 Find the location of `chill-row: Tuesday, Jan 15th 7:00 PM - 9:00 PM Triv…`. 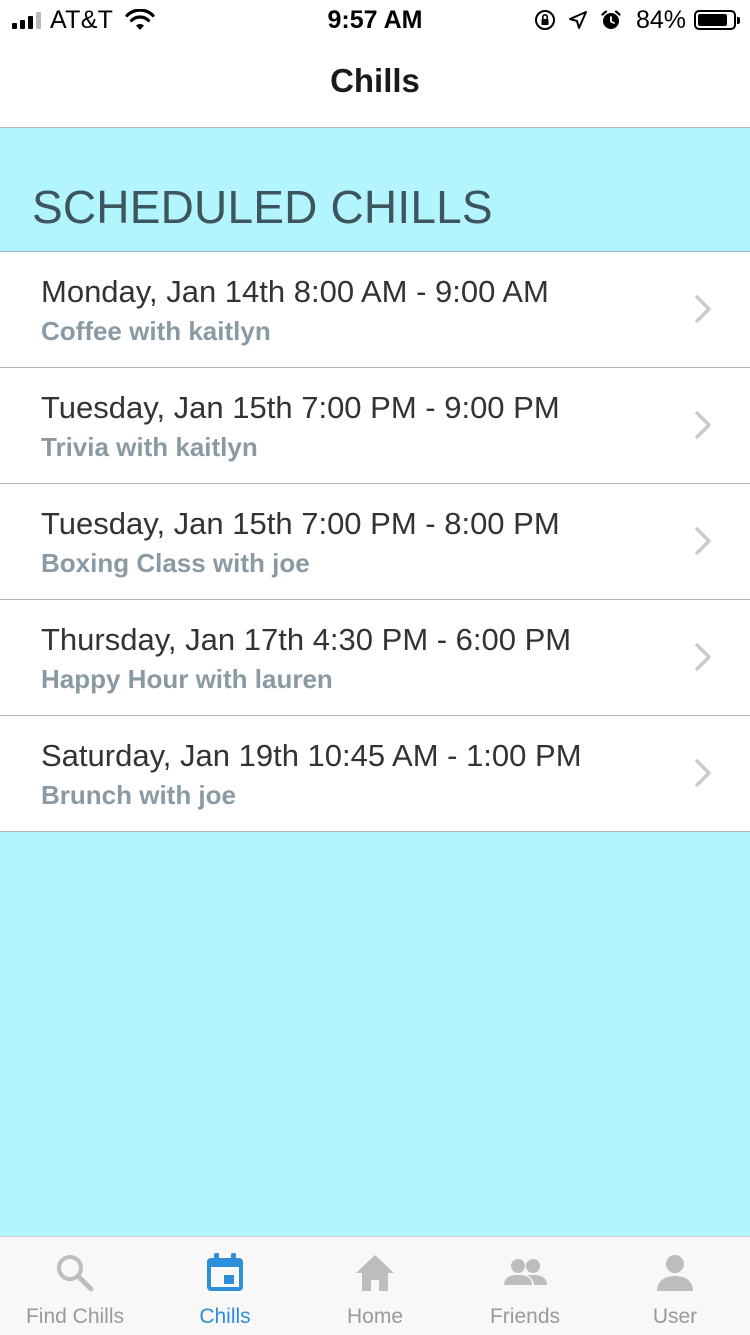

chill-row: Tuesday, Jan 15th 7:00 PM - 9:00 PM Triv… is located at coordinates (375, 426).